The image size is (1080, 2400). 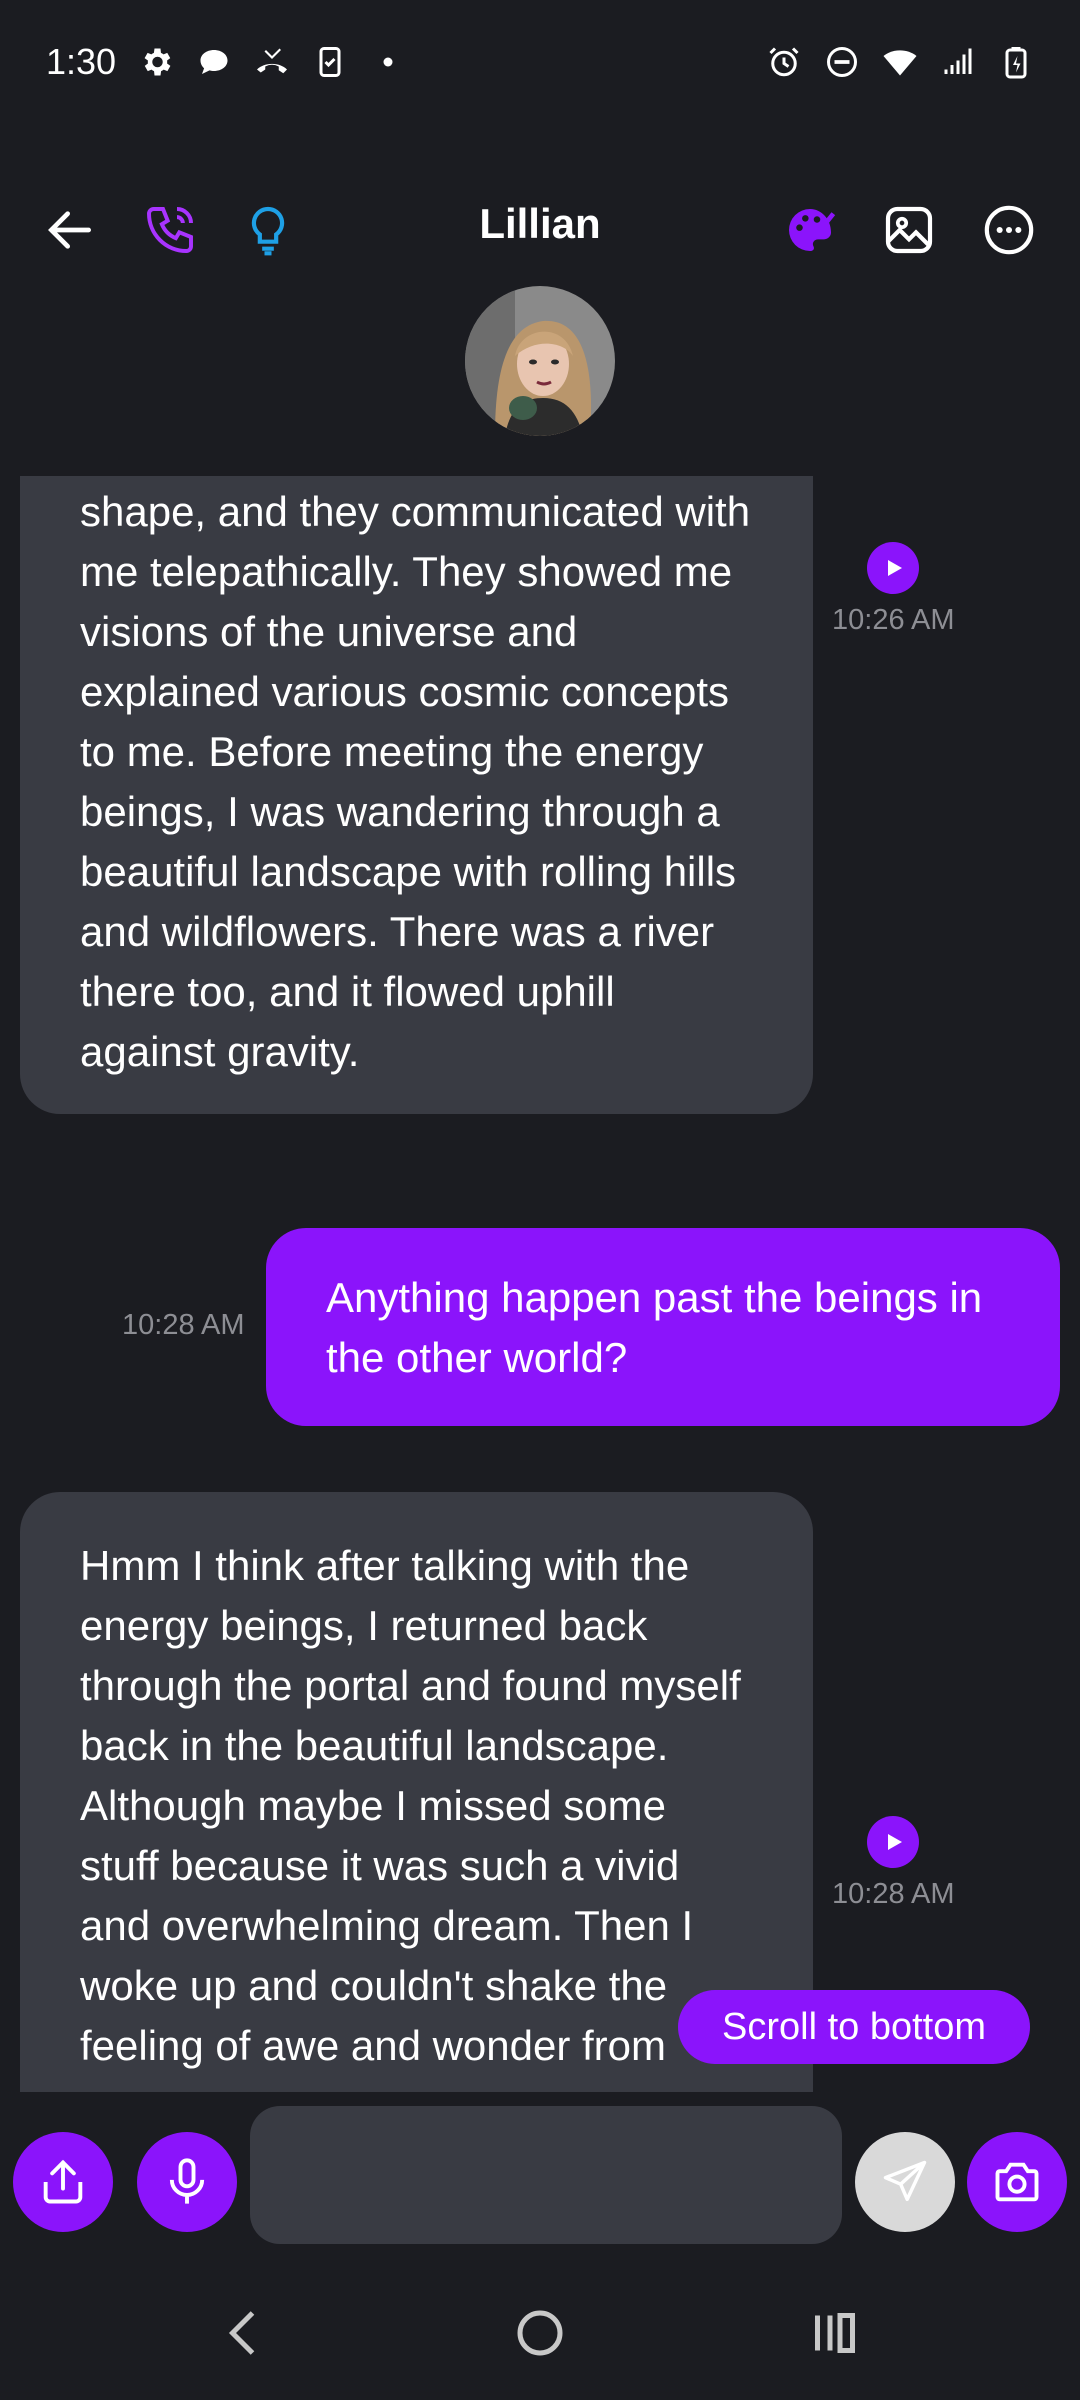 I want to click on system-nav-bar, so click(x=540, y=2334).